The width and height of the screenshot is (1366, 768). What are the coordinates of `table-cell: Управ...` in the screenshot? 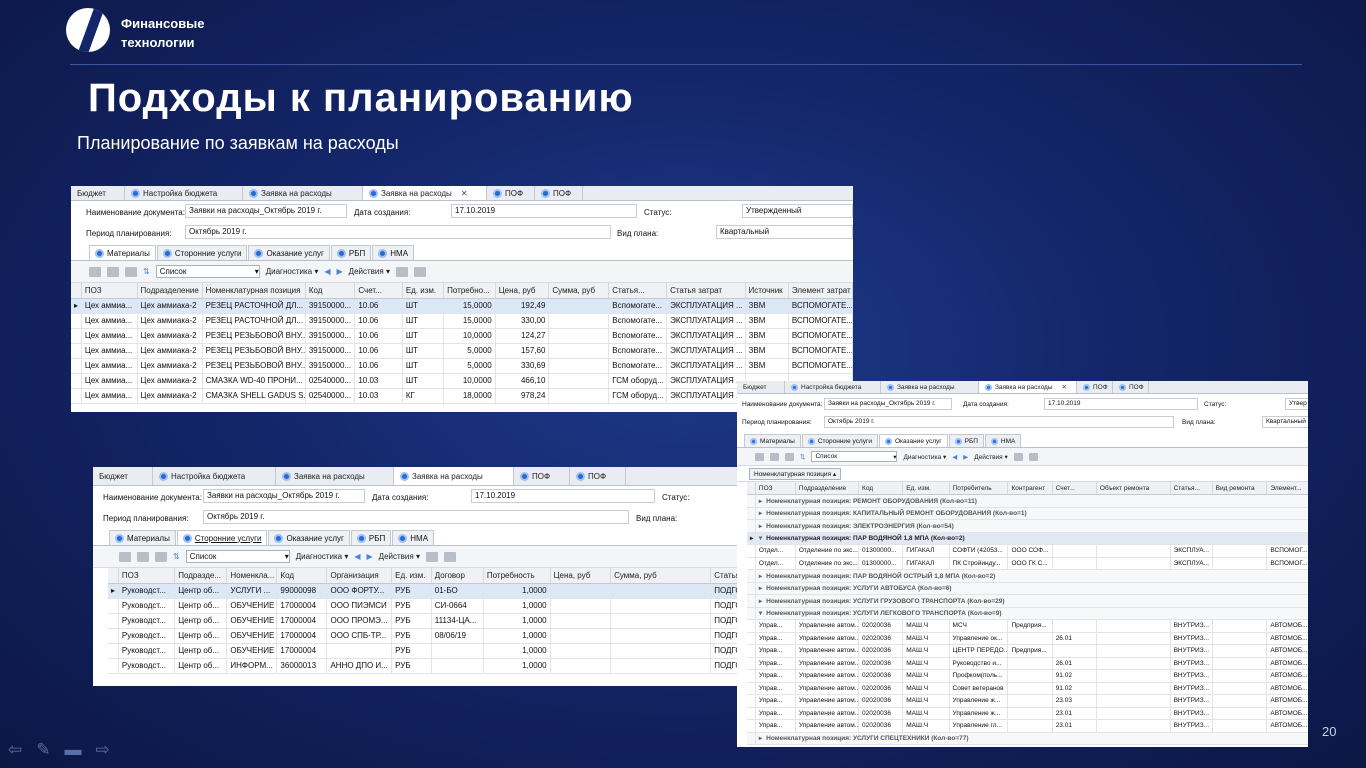 It's located at (775, 651).